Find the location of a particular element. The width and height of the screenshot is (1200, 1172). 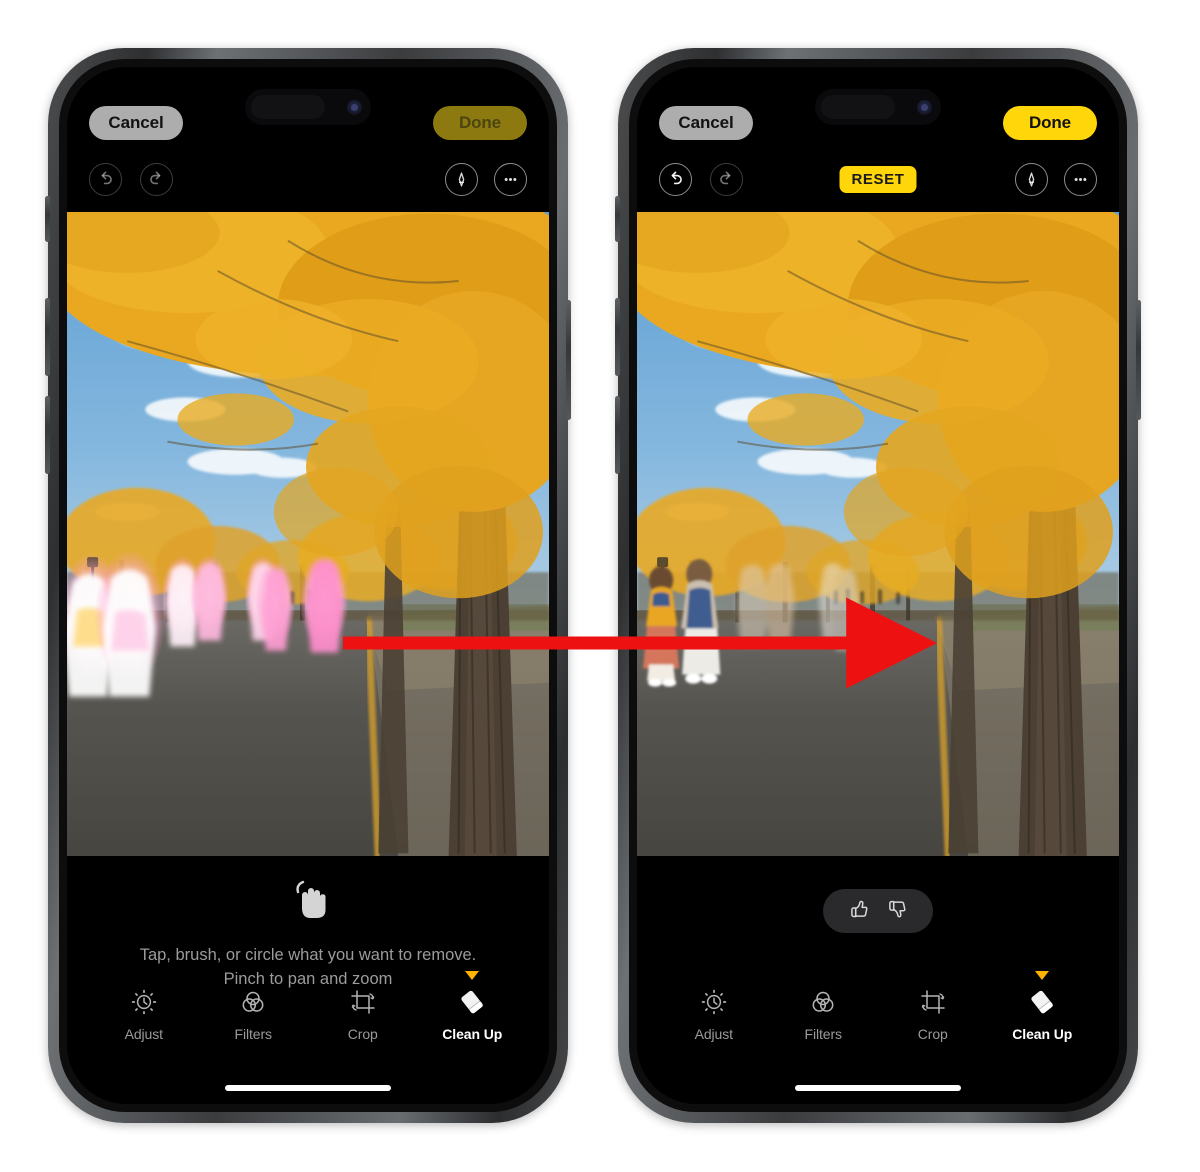

editor-topbar-before: Cancel Done is located at coordinates (308, 123).